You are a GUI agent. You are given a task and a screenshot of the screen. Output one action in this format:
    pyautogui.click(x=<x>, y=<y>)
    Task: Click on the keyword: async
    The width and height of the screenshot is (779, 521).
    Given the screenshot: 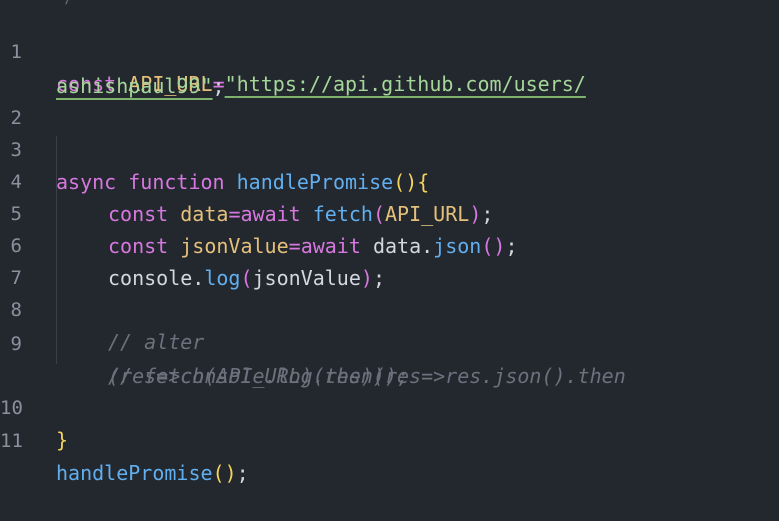 What is the action you would take?
    pyautogui.click(x=86, y=182)
    